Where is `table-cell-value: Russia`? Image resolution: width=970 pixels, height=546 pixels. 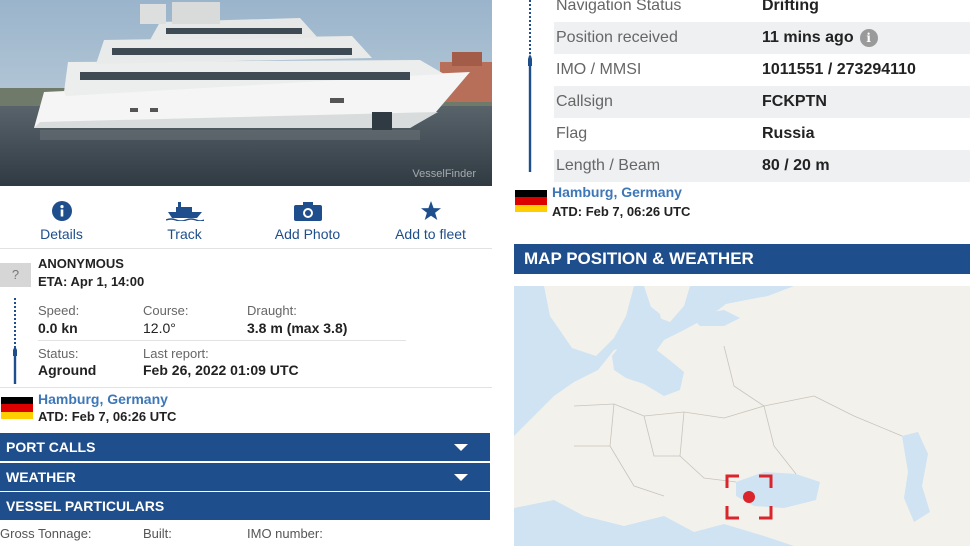 table-cell-value: Russia is located at coordinates (788, 133).